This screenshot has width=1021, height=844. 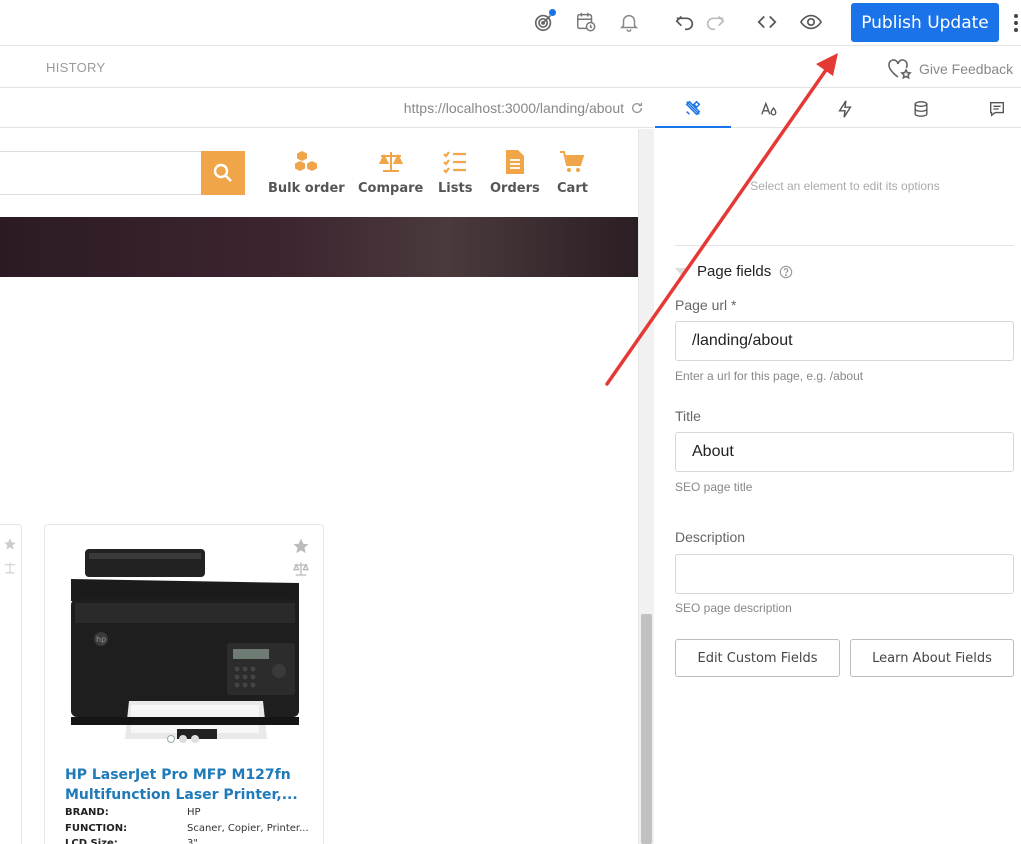 What do you see at coordinates (552, 12) in the screenshot?
I see `notification-dot` at bounding box center [552, 12].